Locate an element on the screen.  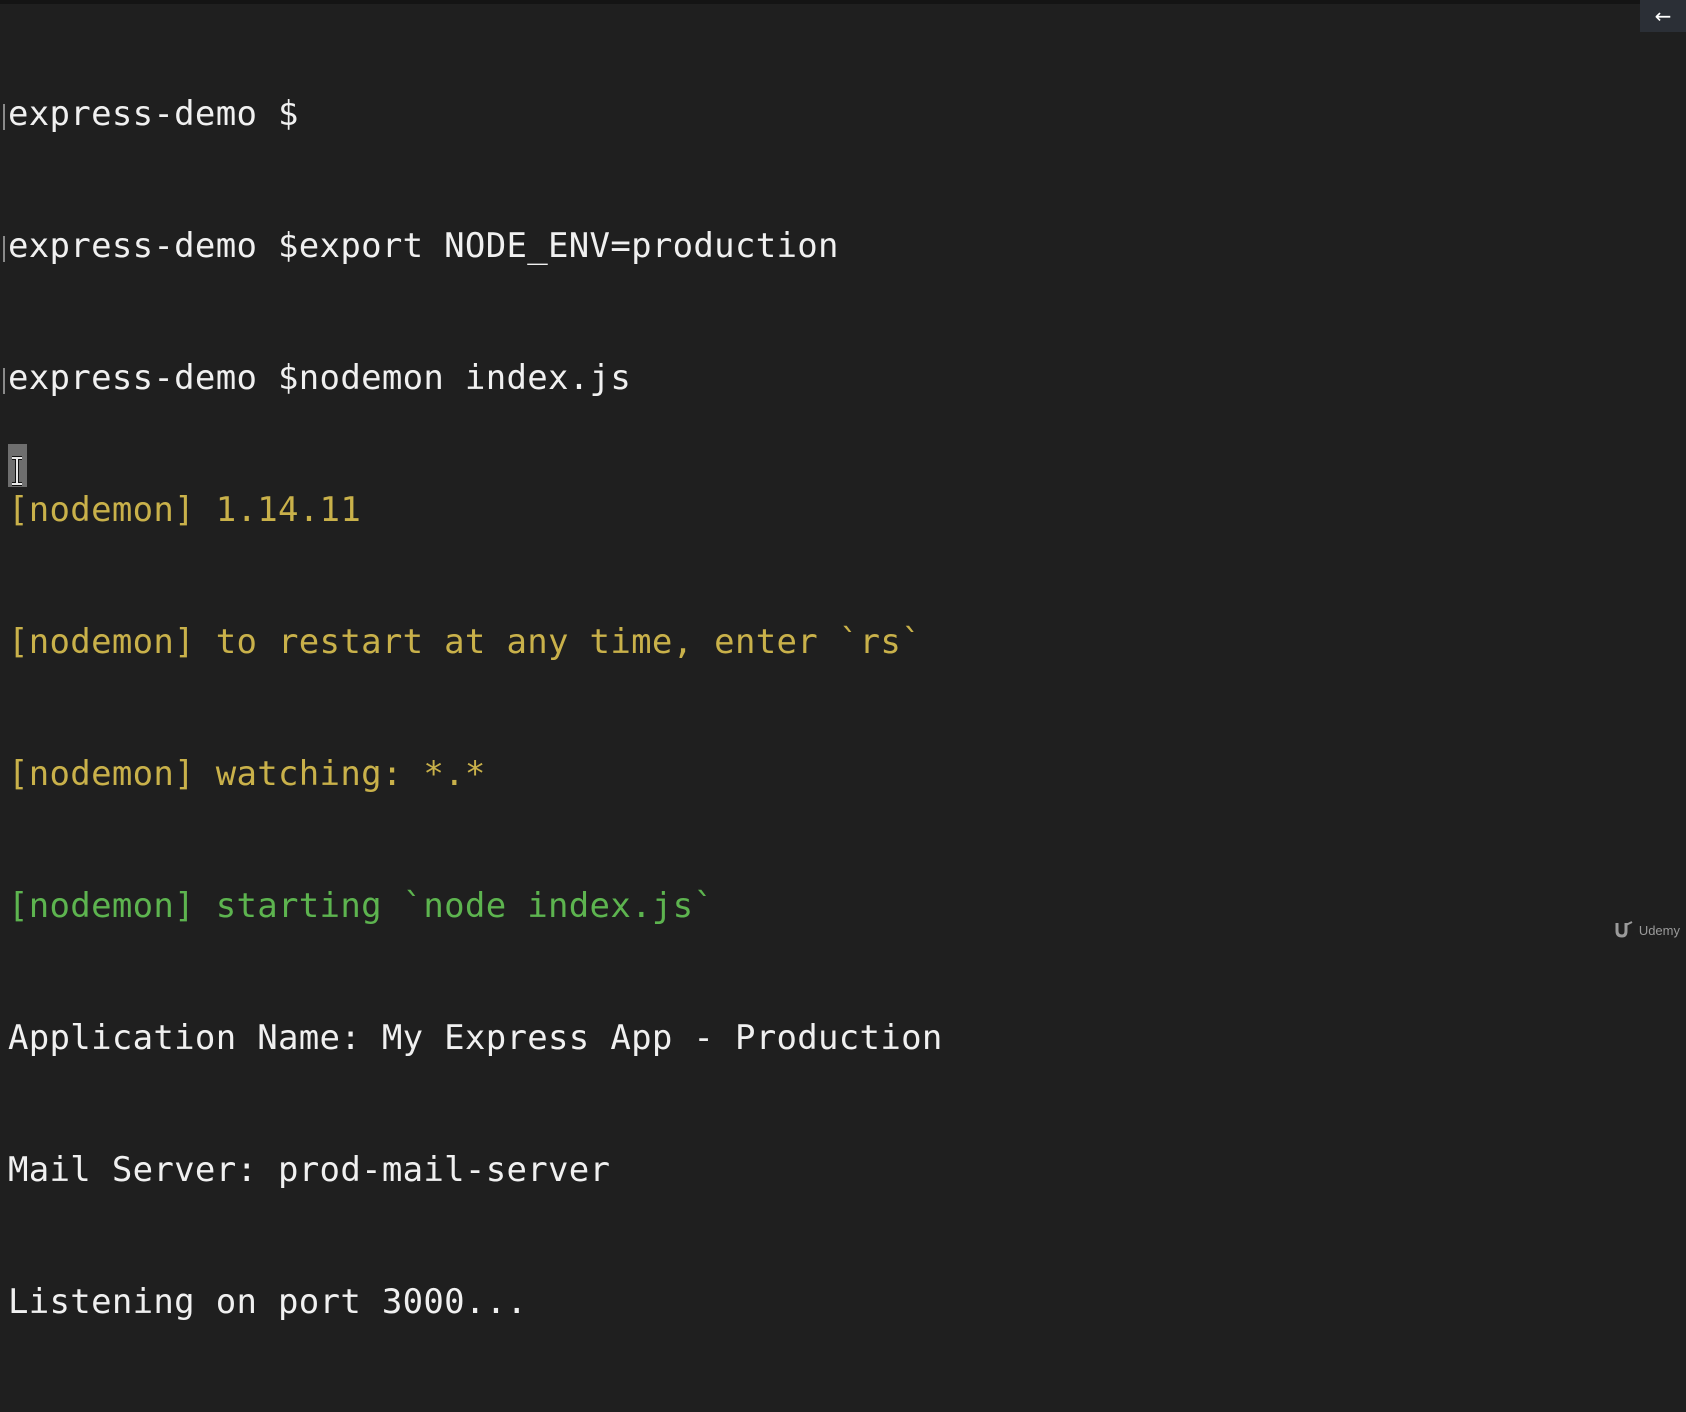
udemy-logo-icon is located at coordinates (1624, 929).